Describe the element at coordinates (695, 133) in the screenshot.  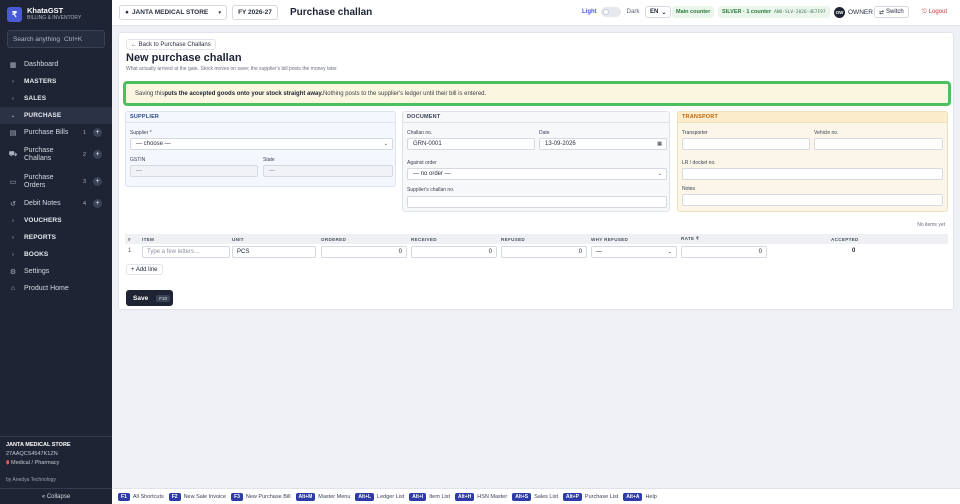
I see `transporter-label: Transporter` at that location.